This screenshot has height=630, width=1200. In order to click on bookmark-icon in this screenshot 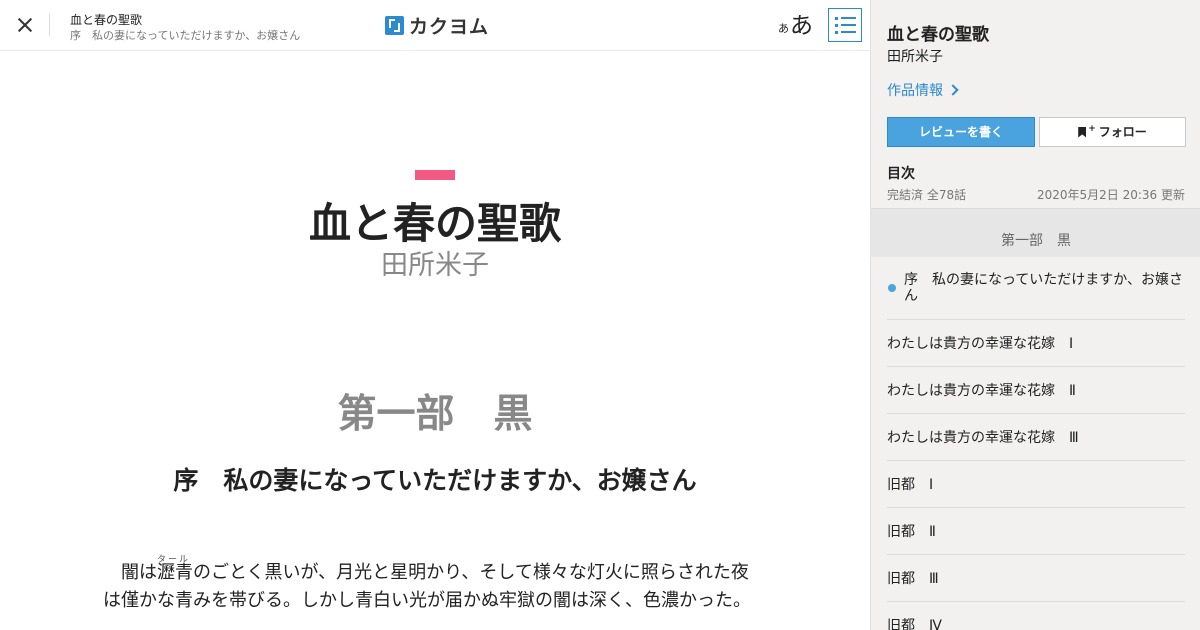, I will do `click(1082, 132)`.